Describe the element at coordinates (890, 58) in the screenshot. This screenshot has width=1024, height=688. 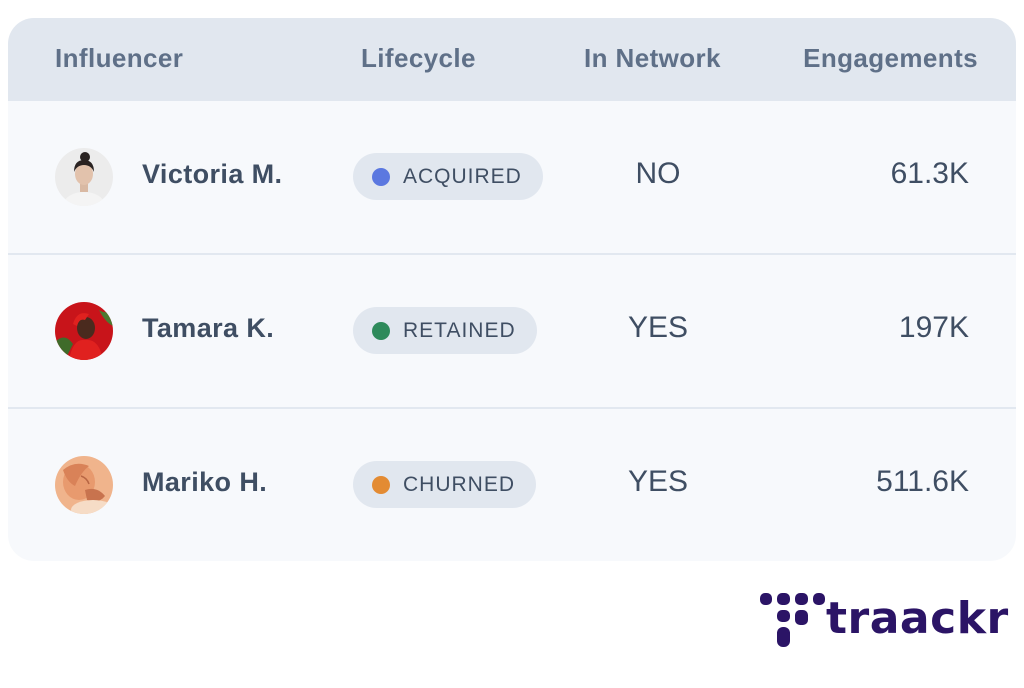
I see `column-header-engagements: Engagements` at that location.